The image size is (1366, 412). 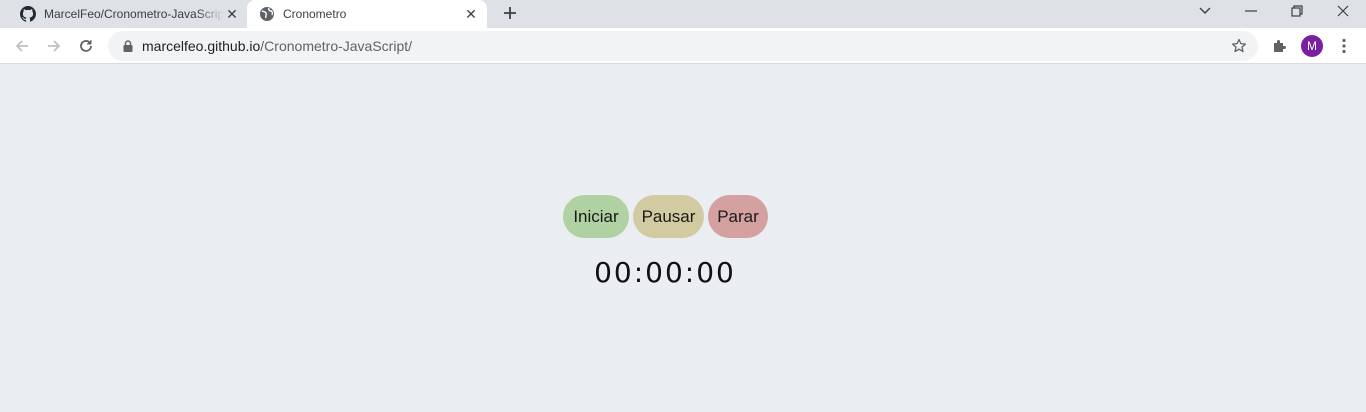 I want to click on tab-search-button, so click(x=1205, y=11).